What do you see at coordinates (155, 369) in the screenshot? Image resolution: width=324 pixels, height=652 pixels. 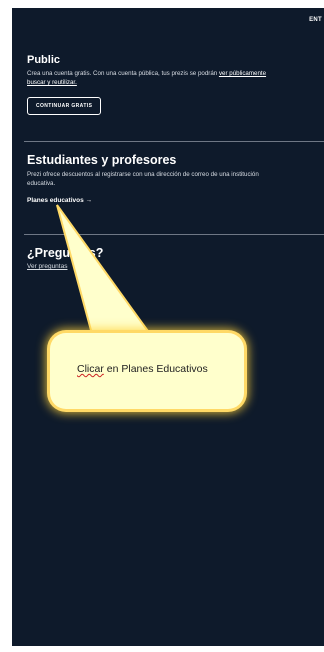 I see `annotation-rest: en Planes Educativos` at bounding box center [155, 369].